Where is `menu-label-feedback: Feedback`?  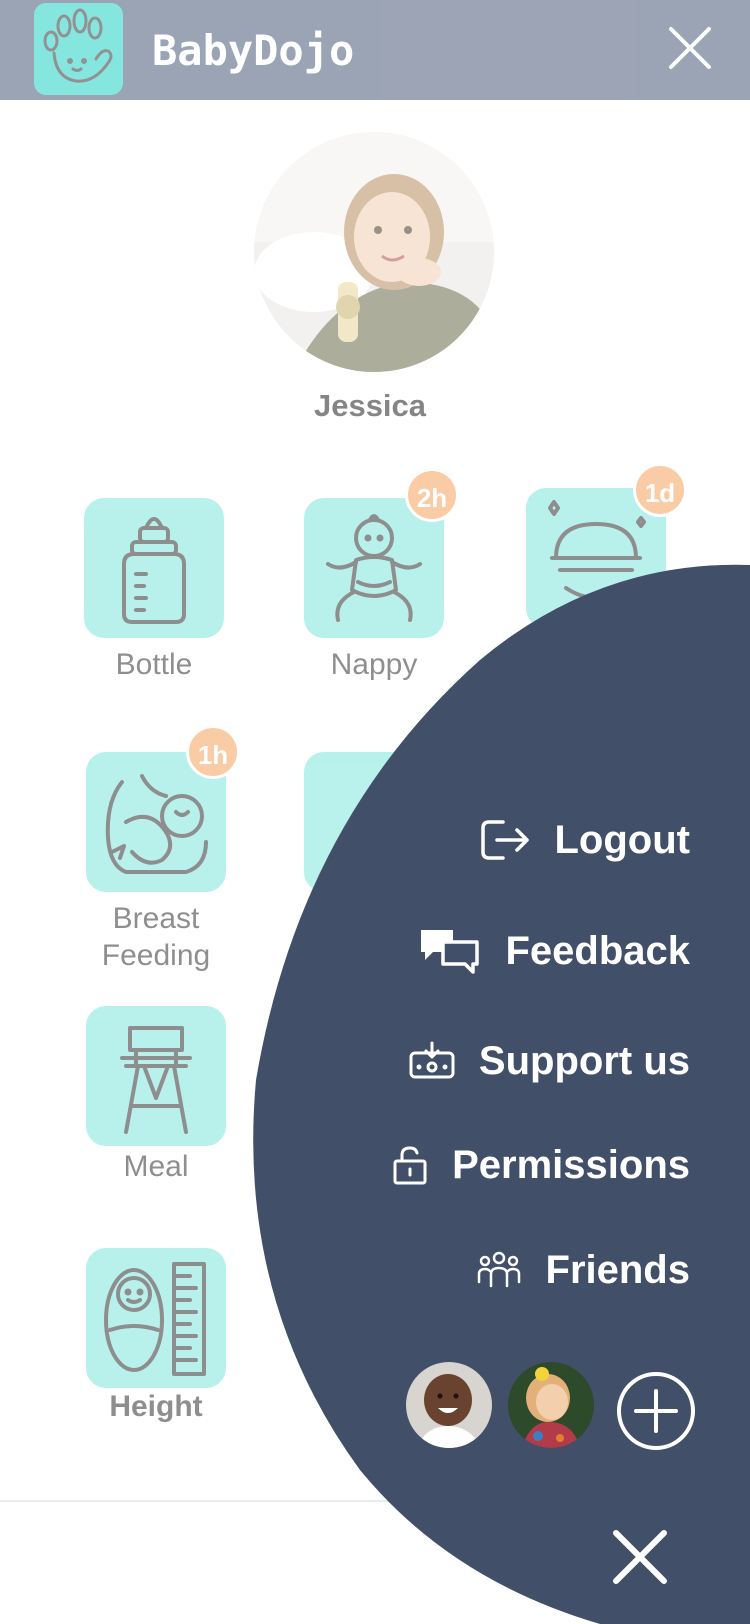
menu-label-feedback: Feedback is located at coordinates (597, 950).